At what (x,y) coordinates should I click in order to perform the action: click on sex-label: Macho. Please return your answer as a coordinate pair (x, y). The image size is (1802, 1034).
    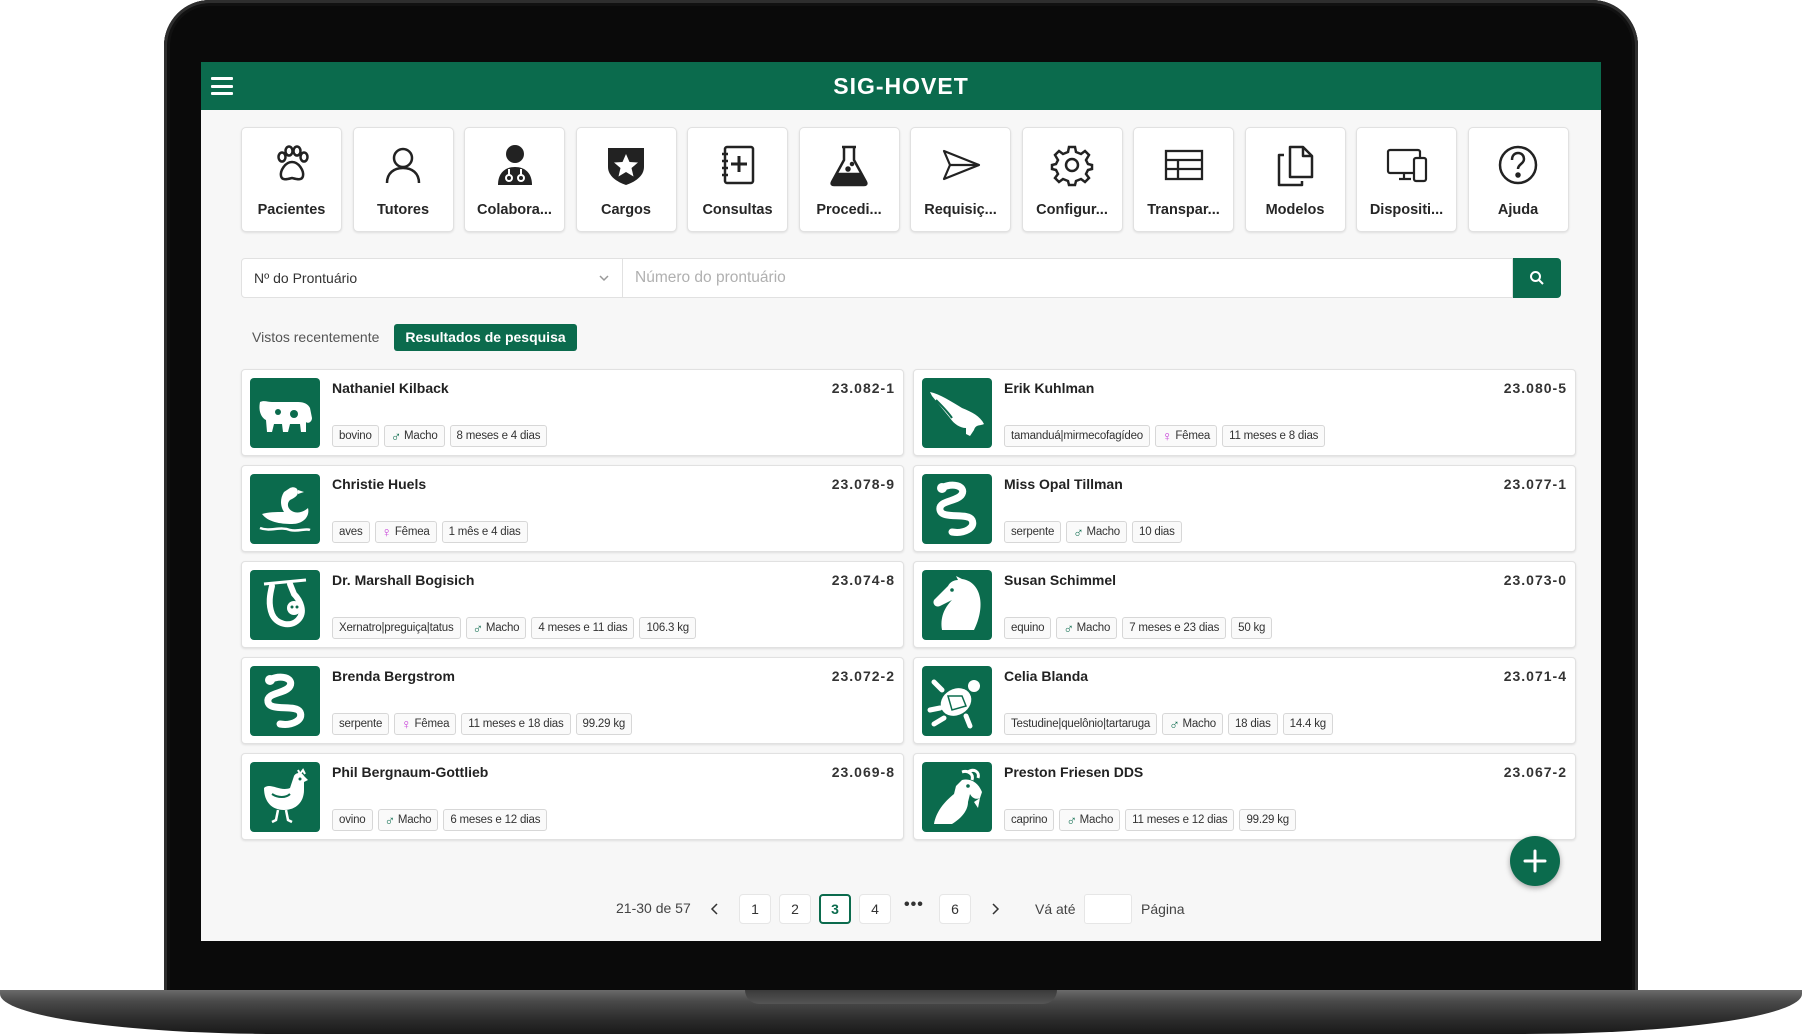
    Looking at the image, I should click on (1199, 724).